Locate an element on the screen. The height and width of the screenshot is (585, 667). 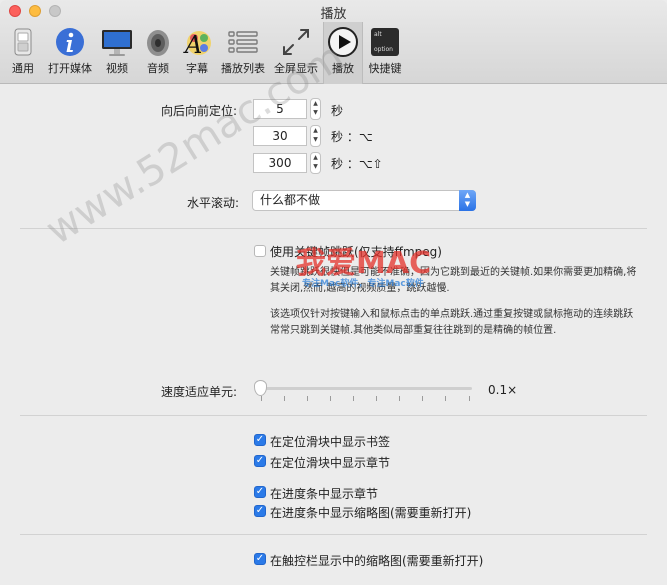
key-option-text: option is located at coordinates (383, 49).